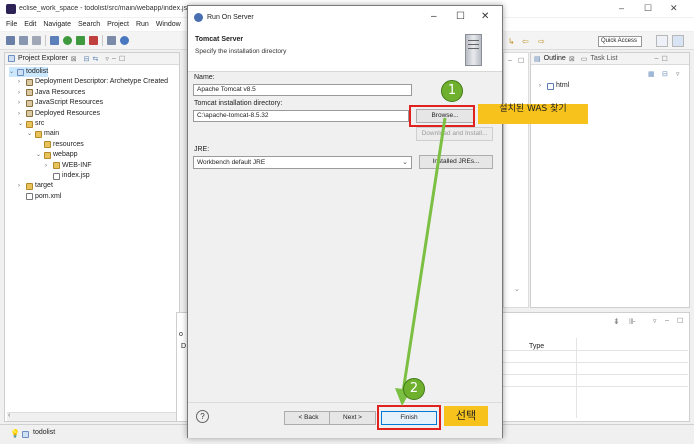 The width and height of the screenshot is (694, 444). Describe the element at coordinates (89, 24) in the screenshot. I see `menu-search: Search` at that location.